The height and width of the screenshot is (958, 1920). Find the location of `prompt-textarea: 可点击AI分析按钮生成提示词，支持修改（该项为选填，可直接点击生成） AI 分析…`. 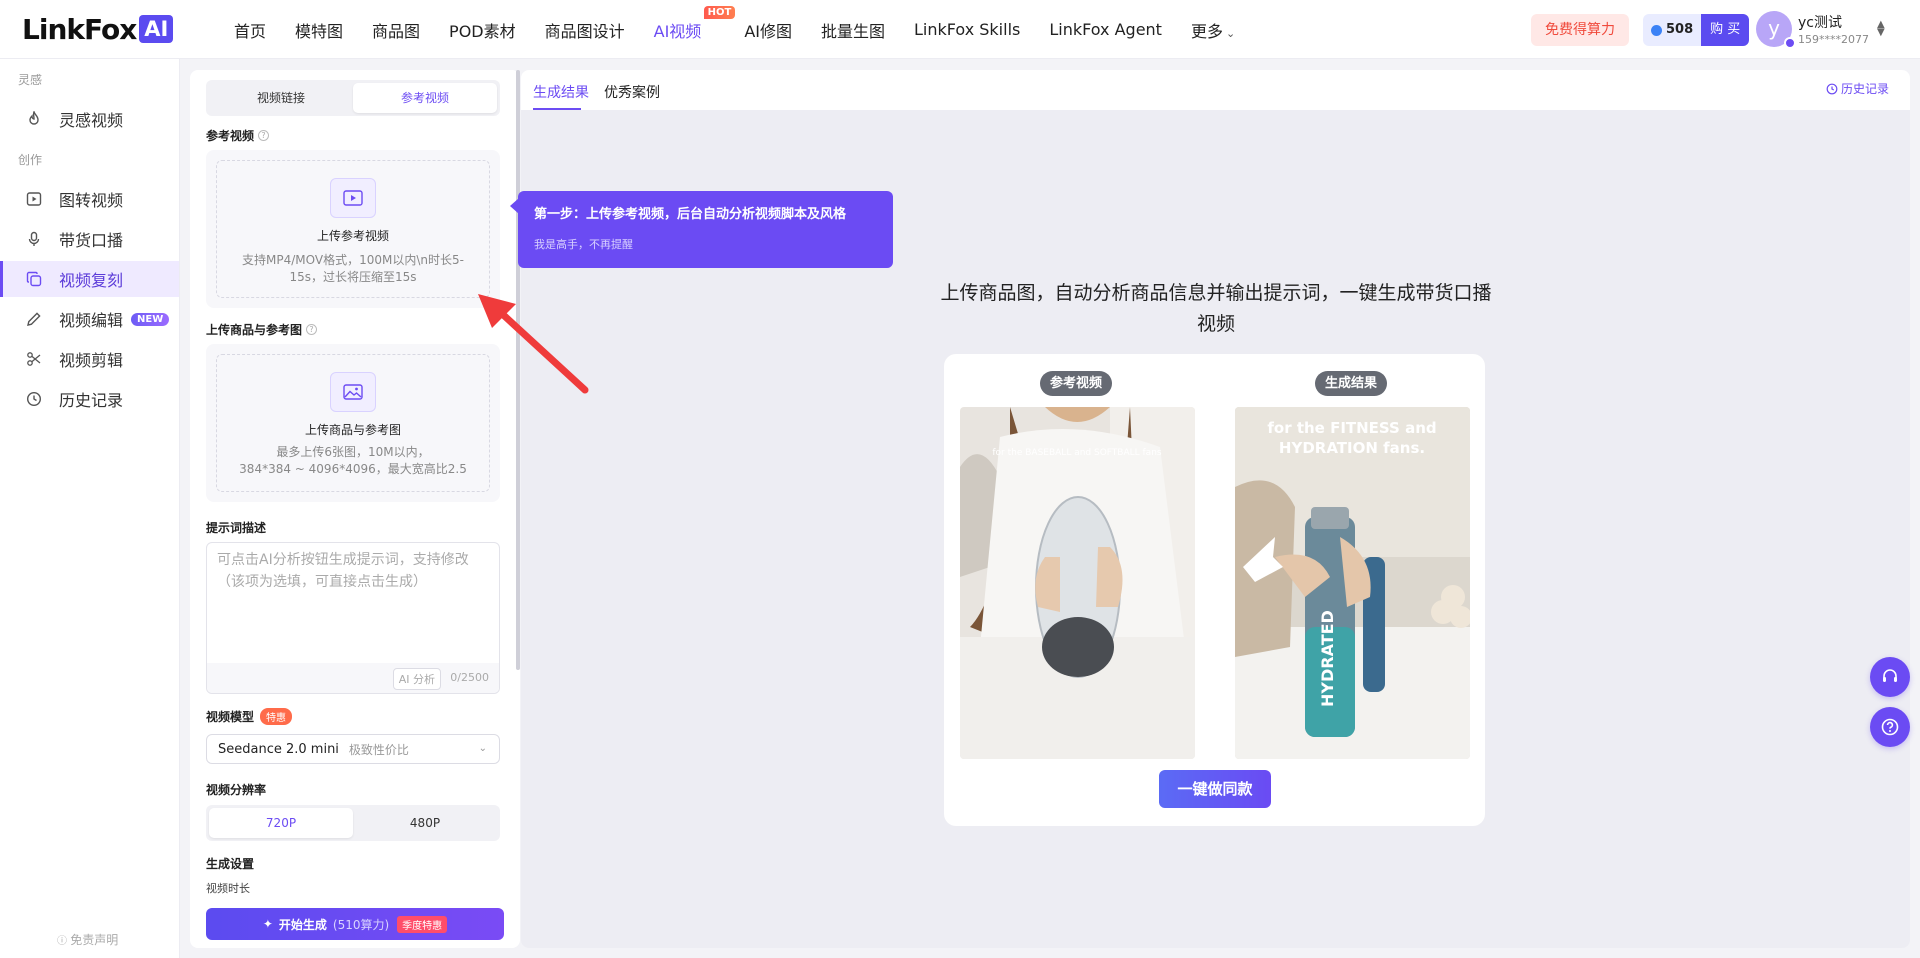

prompt-textarea: 可点击AI分析按钮生成提示词，支持修改（该项为选填，可直接点击生成） AI 分析… is located at coordinates (353, 618).